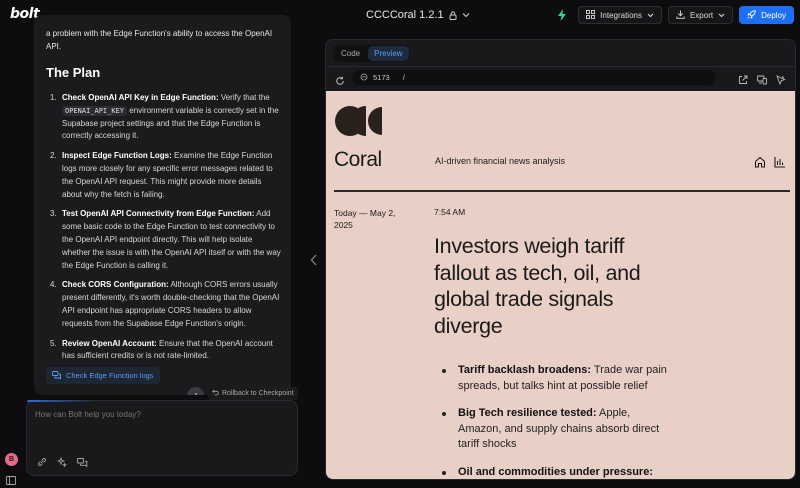 This screenshot has width=800, height=488. What do you see at coordinates (140, 97) in the screenshot?
I see `plan-item-title: Check OpenAI API Key in Edge Function:` at bounding box center [140, 97].